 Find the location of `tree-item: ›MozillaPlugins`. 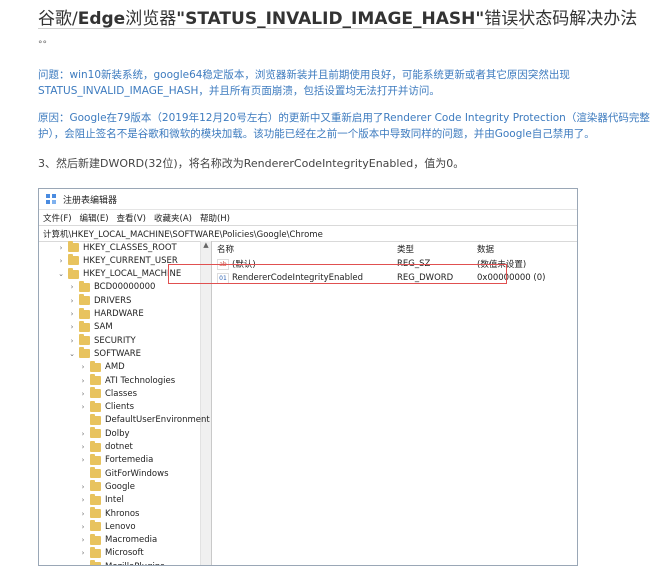

tree-item: ›MozillaPlugins is located at coordinates (122, 562).